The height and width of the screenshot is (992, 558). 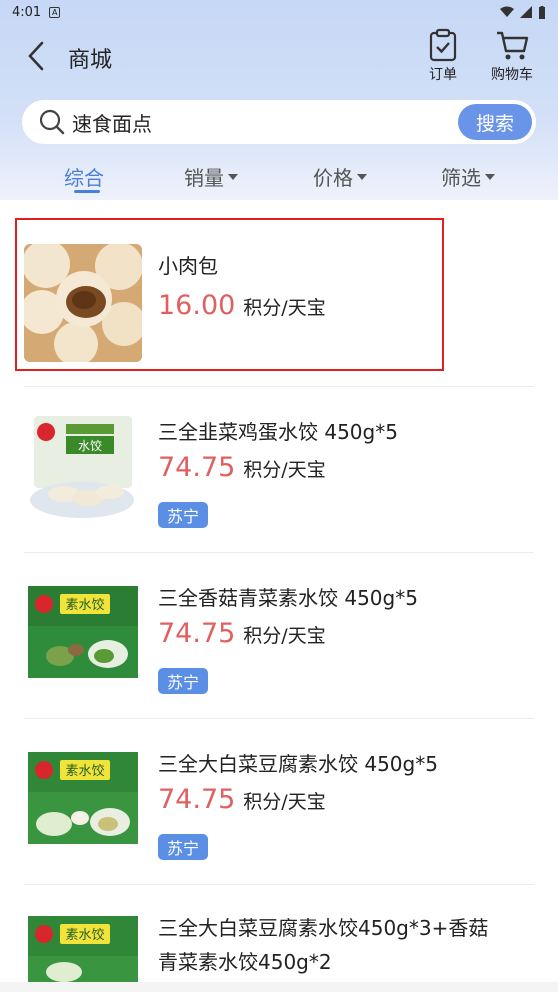 I want to click on product-item: 素水饺 三全大白菜豆腐素水饺450g*3+香菇 青菜素水饺450g*2, so click(x=279, y=936).